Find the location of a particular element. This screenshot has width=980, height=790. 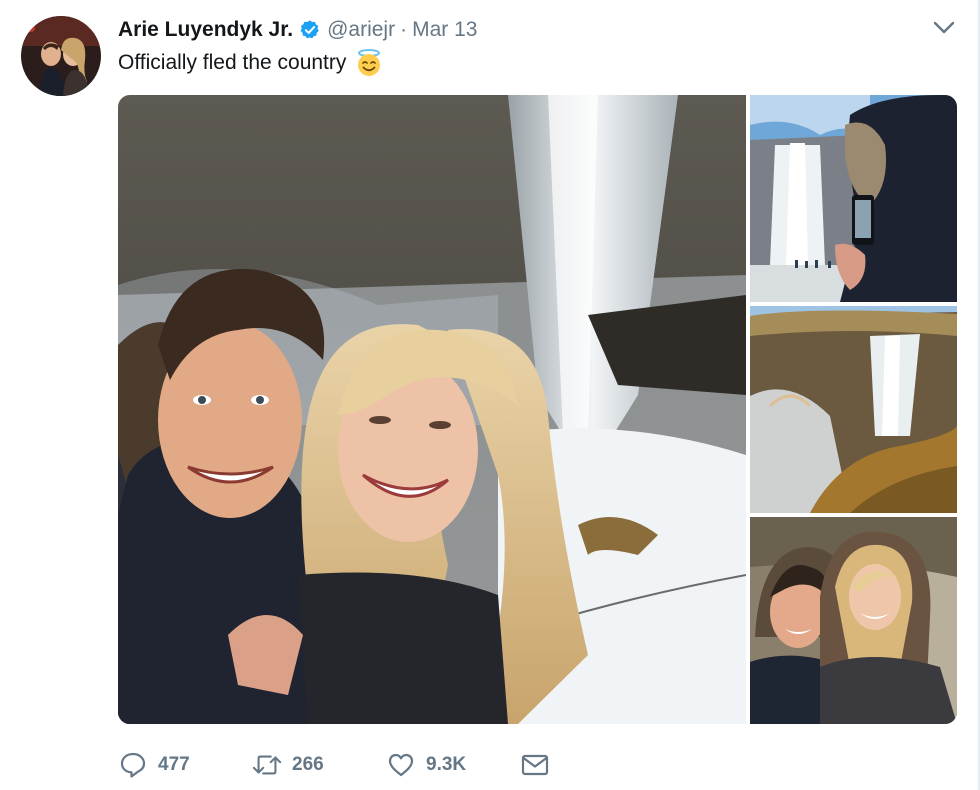

user-handle: @ariejr is located at coordinates (361, 30).